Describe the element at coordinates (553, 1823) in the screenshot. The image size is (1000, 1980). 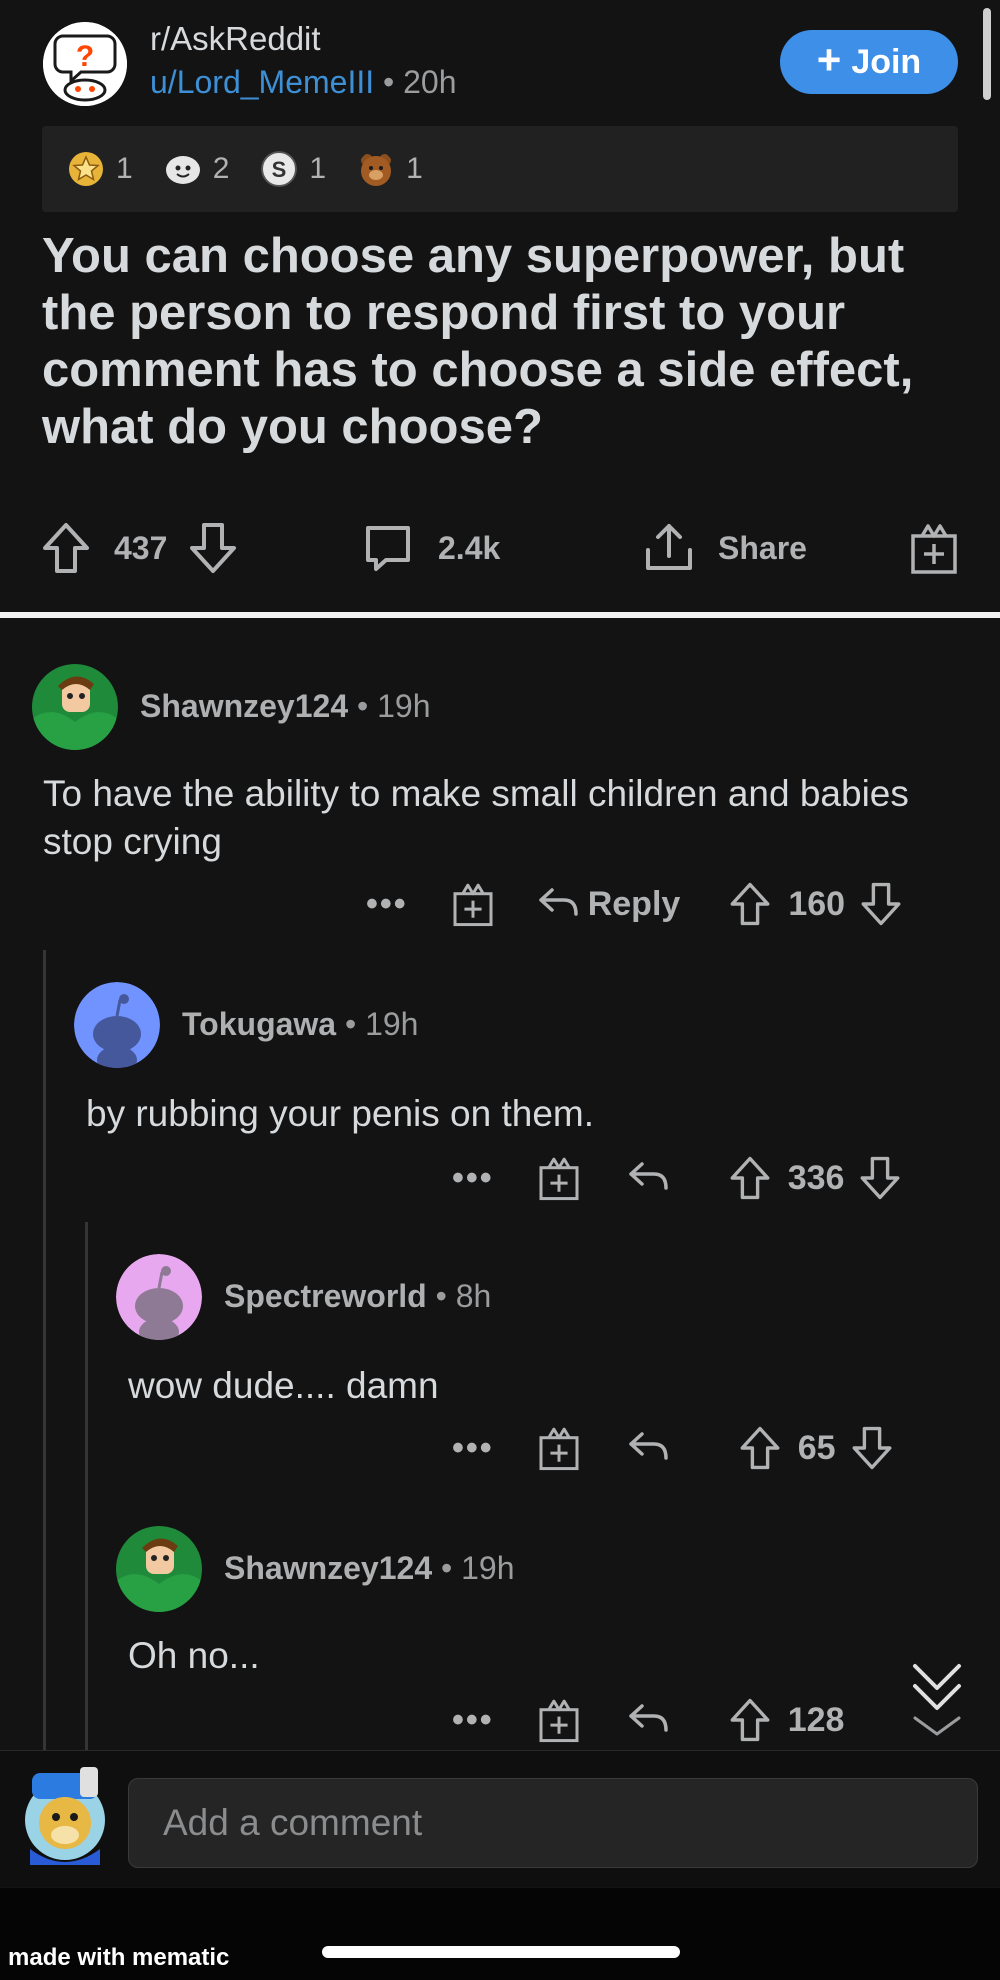
I see `add-comment-input: Add a comment` at that location.